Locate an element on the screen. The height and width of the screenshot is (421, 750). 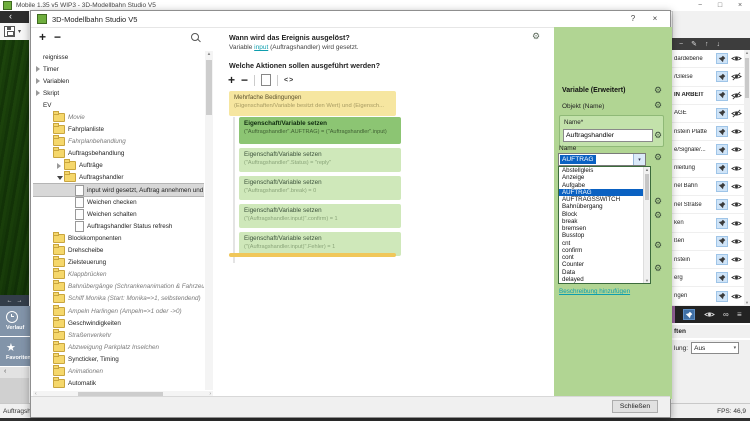
menu-icon: ≡ is located at coordinates (739, 314).